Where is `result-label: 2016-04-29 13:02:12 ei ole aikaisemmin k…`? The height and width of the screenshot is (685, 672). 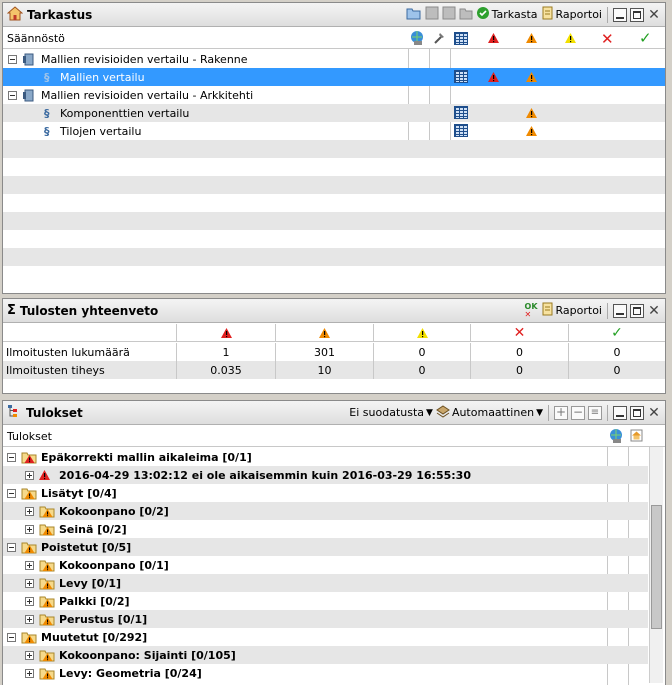
result-label: 2016-04-29 13:02:12 ei ole aikaisemmin k… is located at coordinates (265, 475).